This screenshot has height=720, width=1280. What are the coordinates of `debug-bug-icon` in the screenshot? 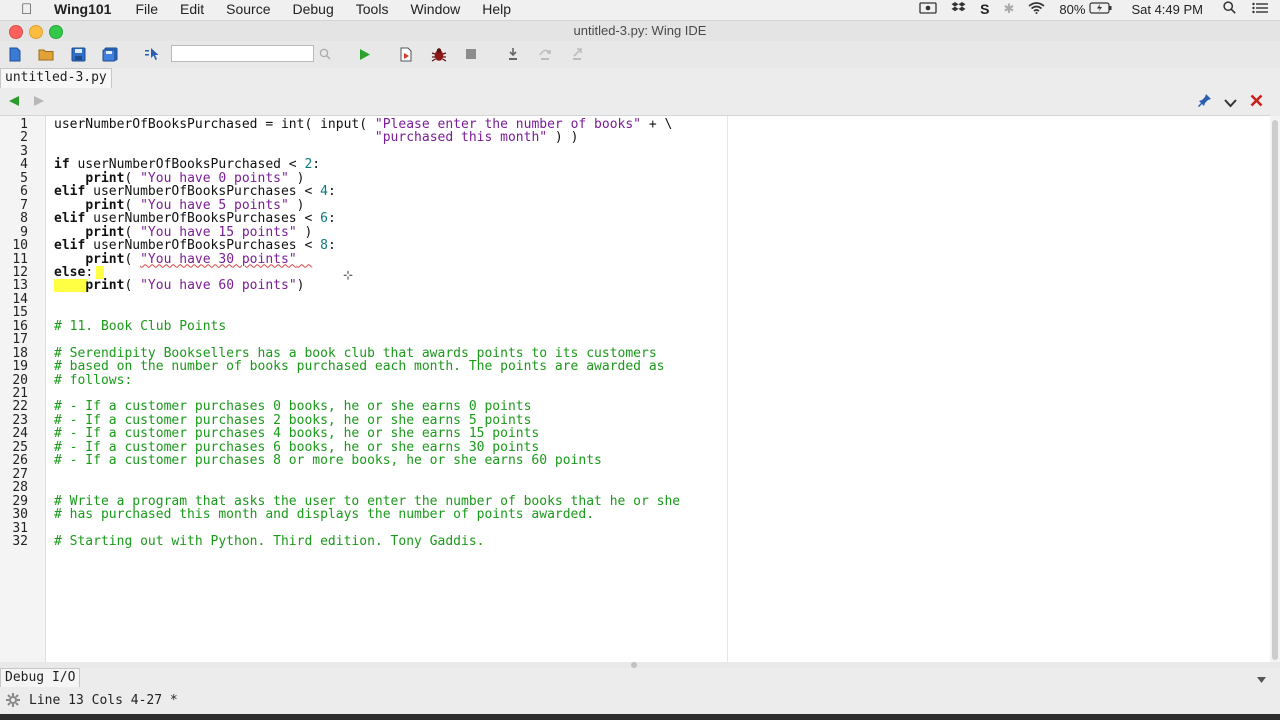 It's located at (439, 54).